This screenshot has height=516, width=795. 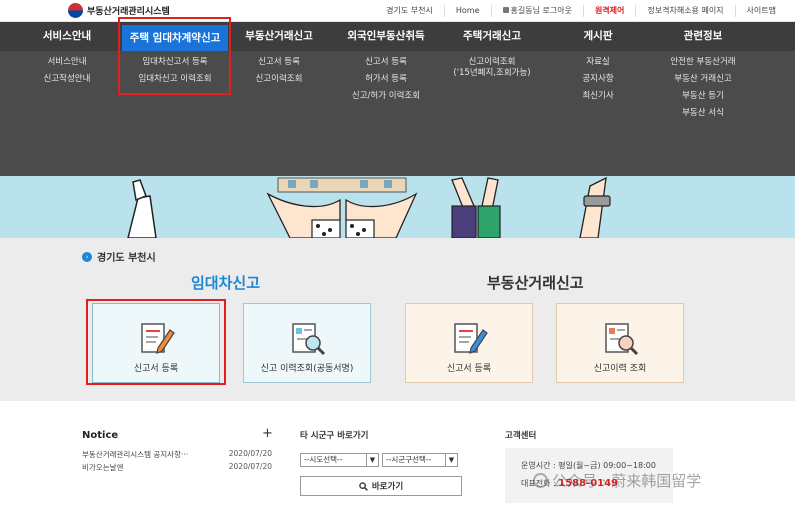 I want to click on notice-more-button: +, so click(x=267, y=433).